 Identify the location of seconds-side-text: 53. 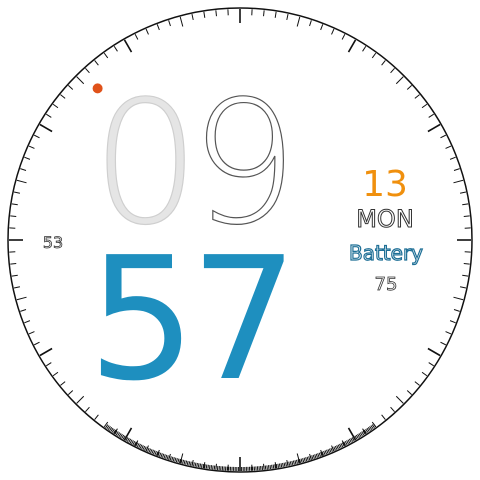
(53, 242).